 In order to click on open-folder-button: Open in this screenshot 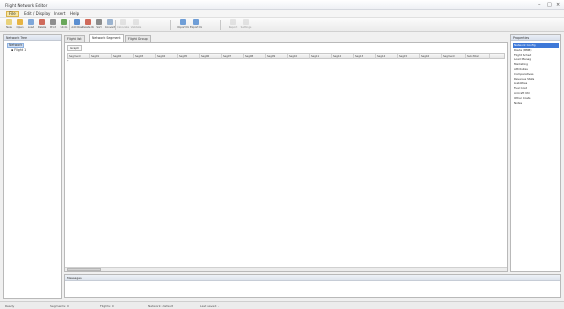, I will do `click(20, 25)`.